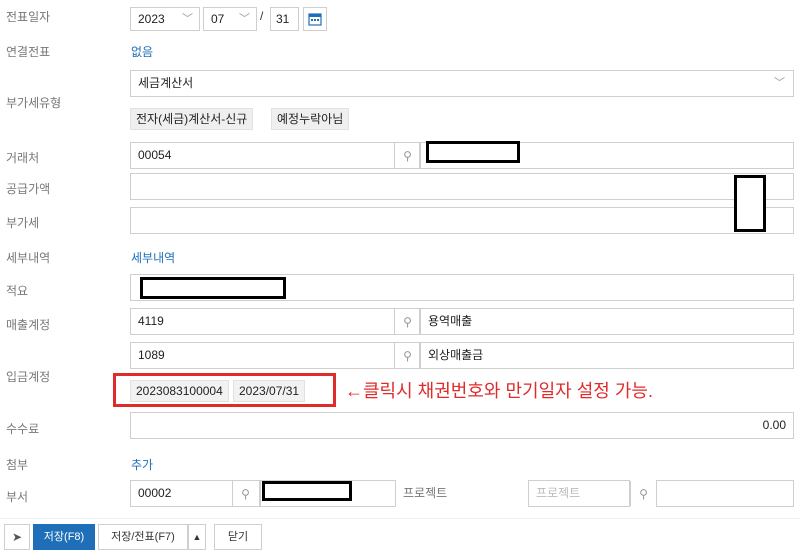 Image resolution: width=800 pixels, height=552 pixels. I want to click on label-vat: 부가세, so click(23, 223).